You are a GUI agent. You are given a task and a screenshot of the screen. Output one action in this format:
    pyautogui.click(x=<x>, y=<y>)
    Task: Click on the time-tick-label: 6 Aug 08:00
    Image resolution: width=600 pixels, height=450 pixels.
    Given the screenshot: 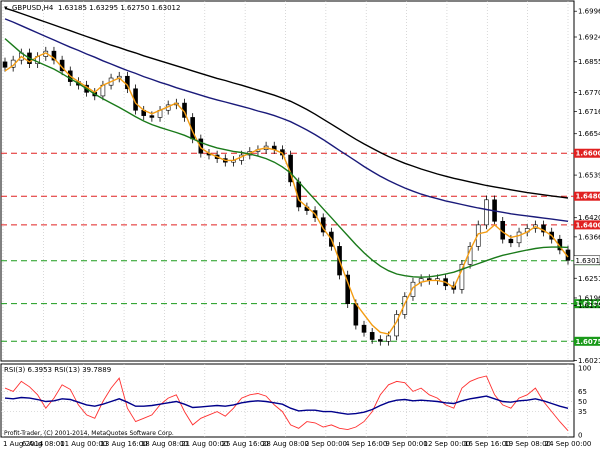 What is the action you would take?
    pyautogui.click(x=43, y=444)
    